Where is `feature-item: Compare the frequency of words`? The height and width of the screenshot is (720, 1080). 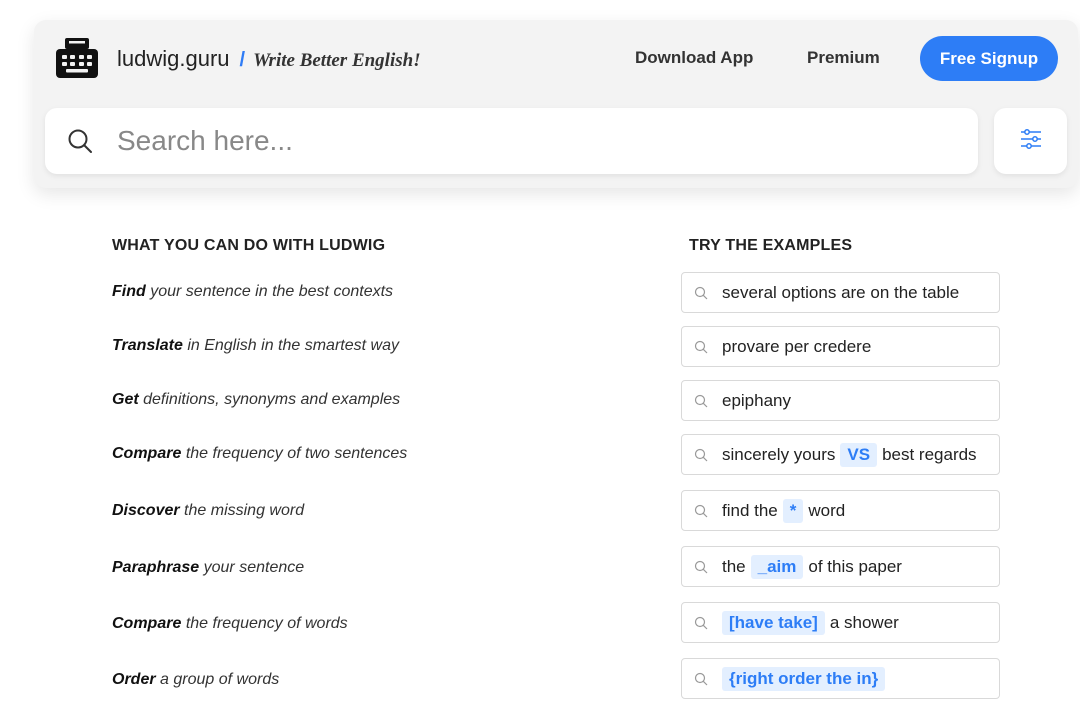
feature-item: Compare the frequency of words is located at coordinates (230, 624).